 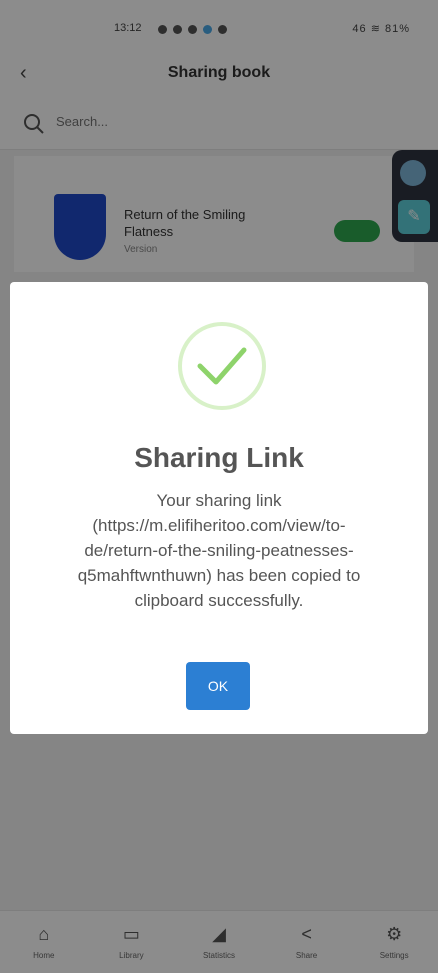 I want to click on dialog-title: Sharing Link, so click(x=219, y=457).